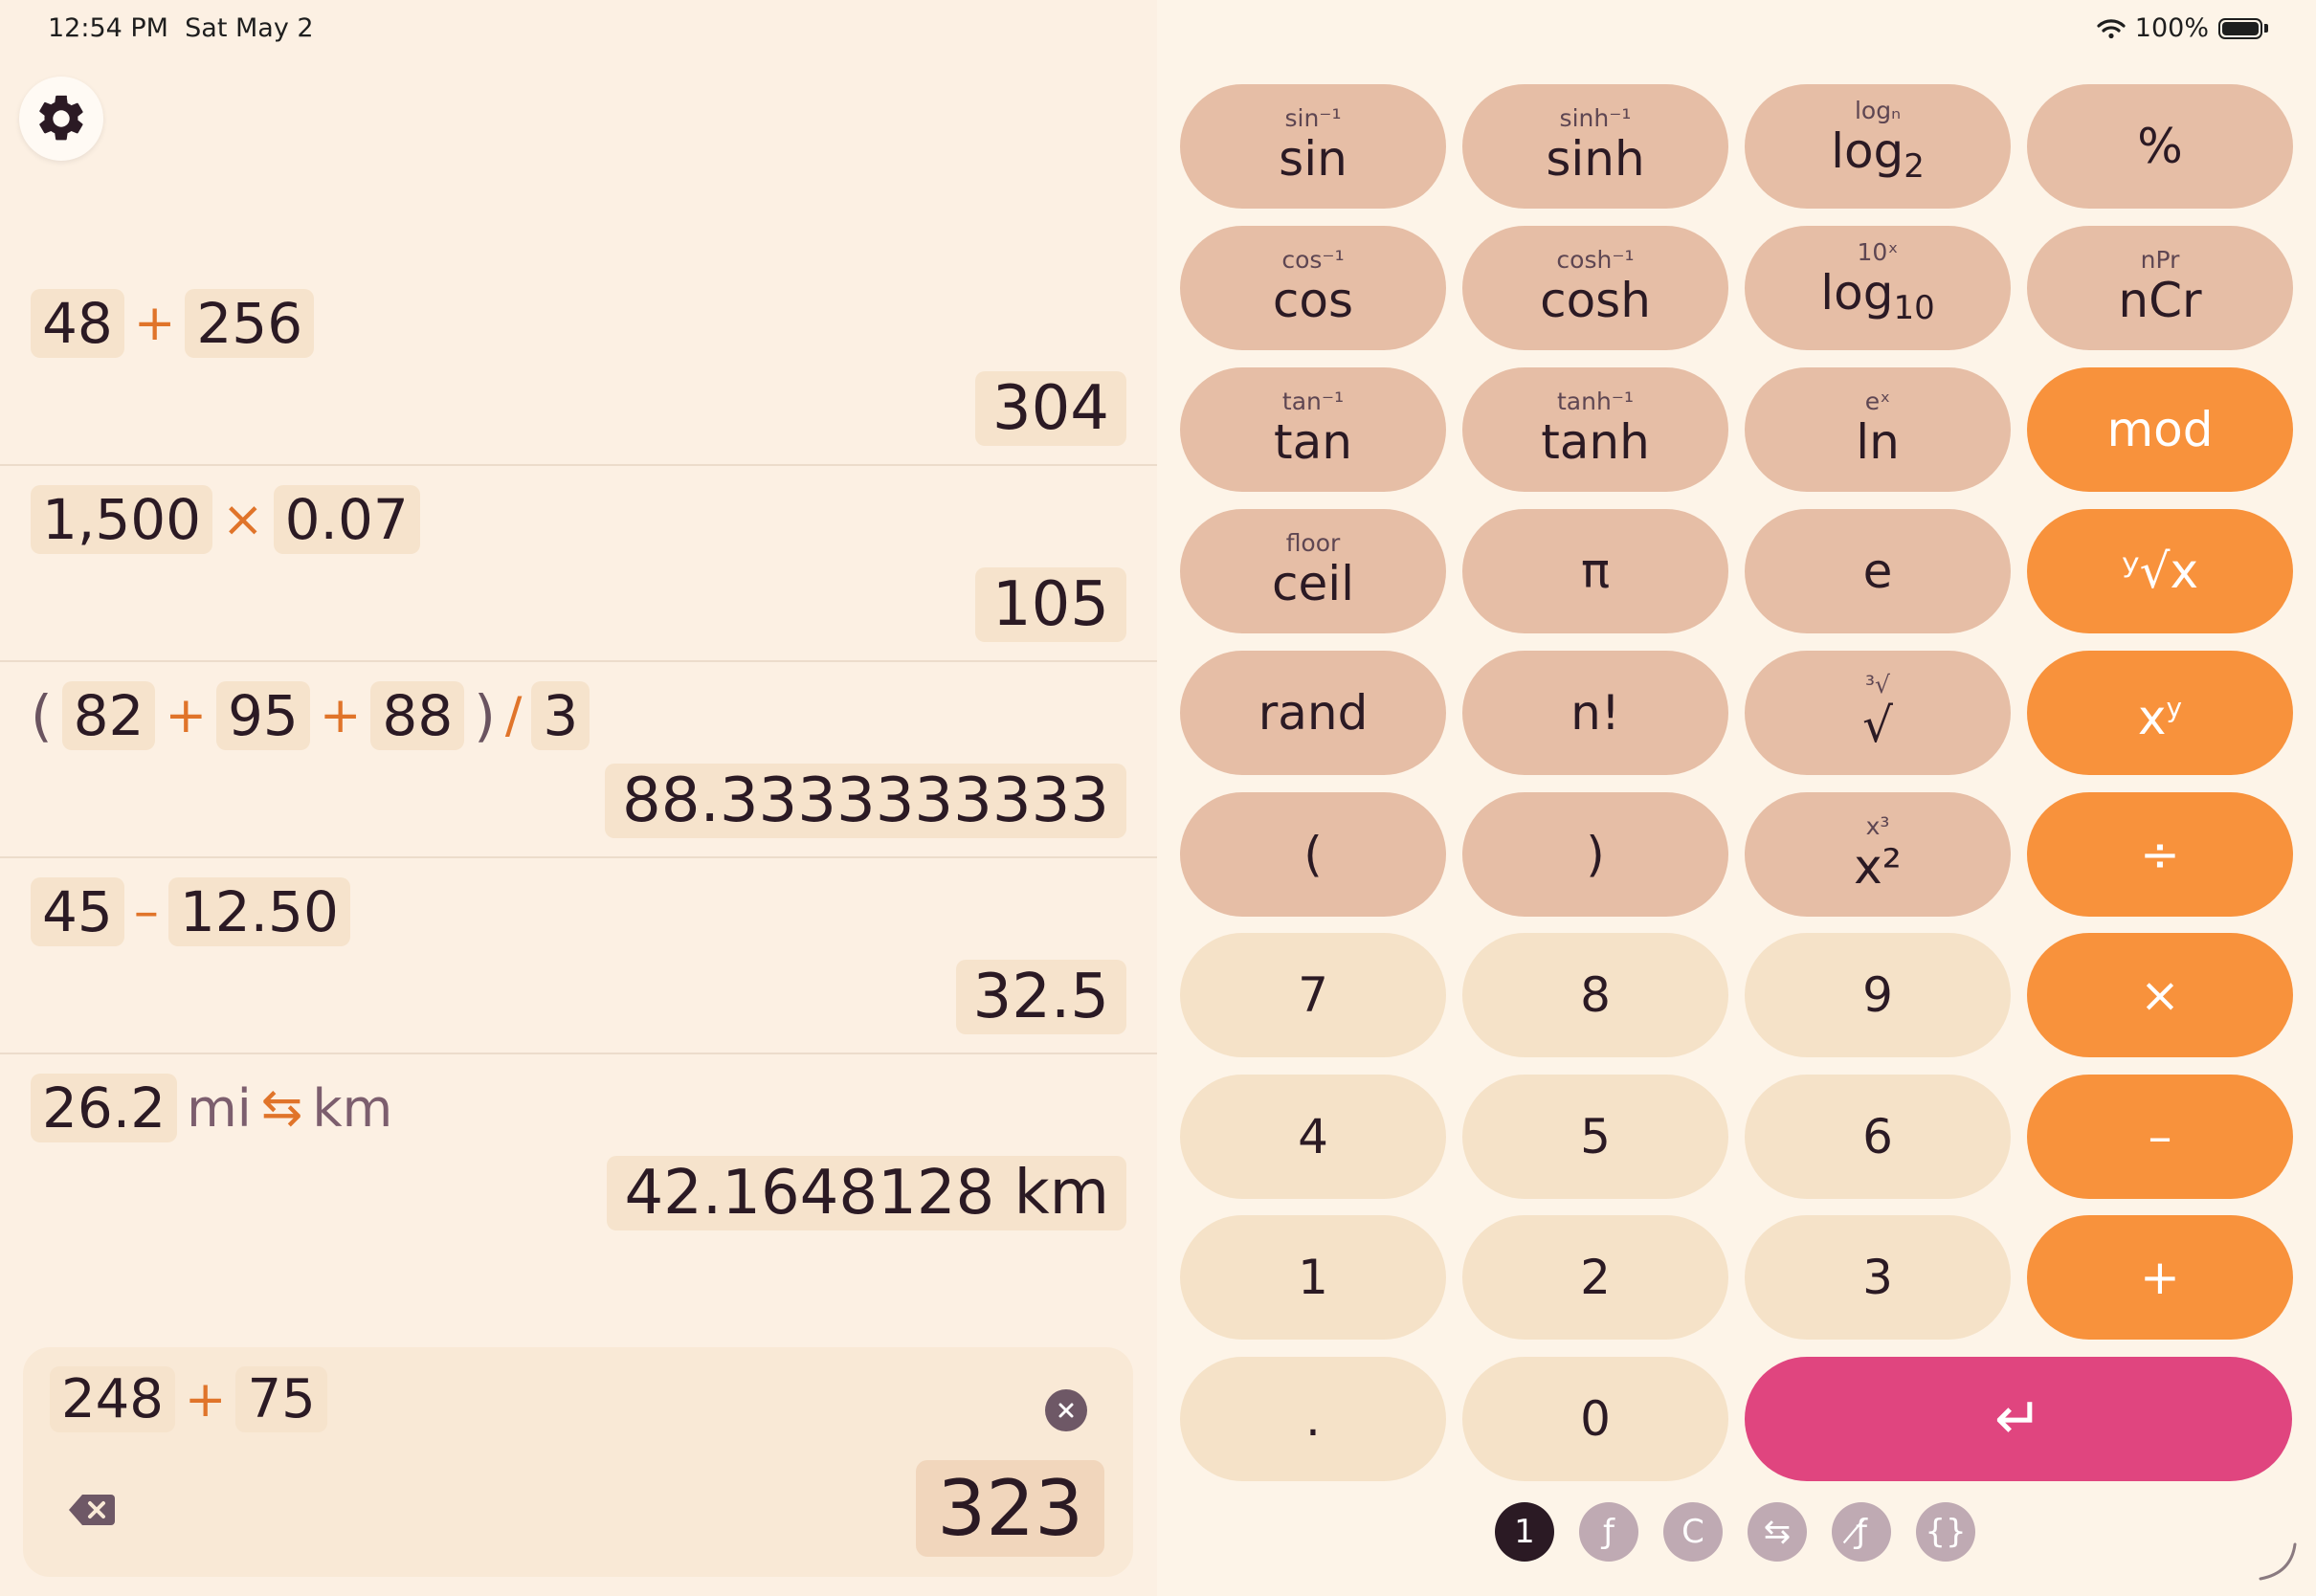 The height and width of the screenshot is (1596, 2316). Describe the element at coordinates (1946, 1532) in the screenshot. I see `mode-button: {}` at that location.